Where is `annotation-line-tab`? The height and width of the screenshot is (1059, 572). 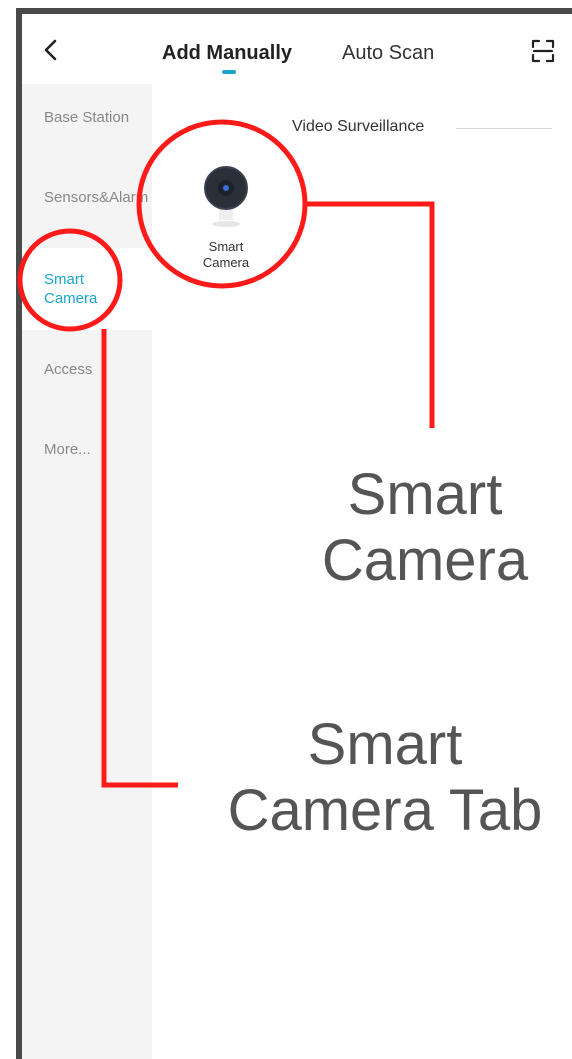 annotation-line-tab is located at coordinates (139, 558).